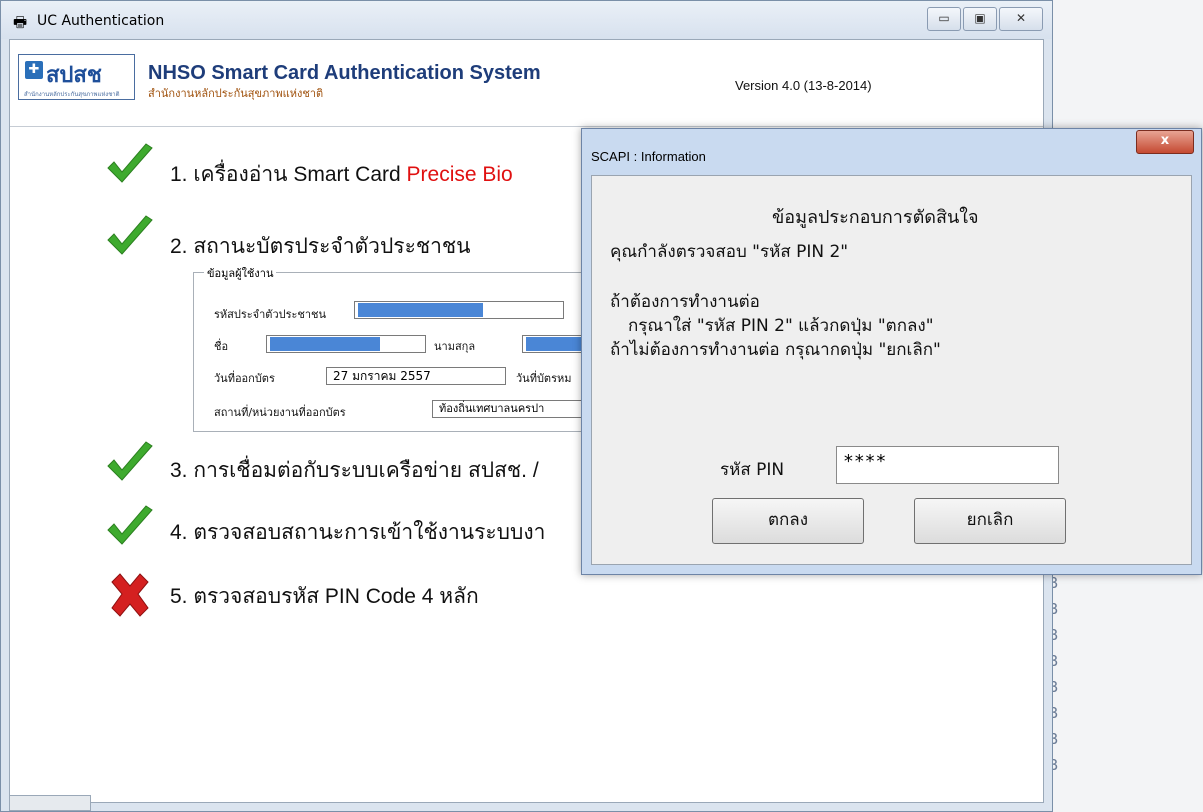  I want to click on reader-name: Precise Bio, so click(459, 174).